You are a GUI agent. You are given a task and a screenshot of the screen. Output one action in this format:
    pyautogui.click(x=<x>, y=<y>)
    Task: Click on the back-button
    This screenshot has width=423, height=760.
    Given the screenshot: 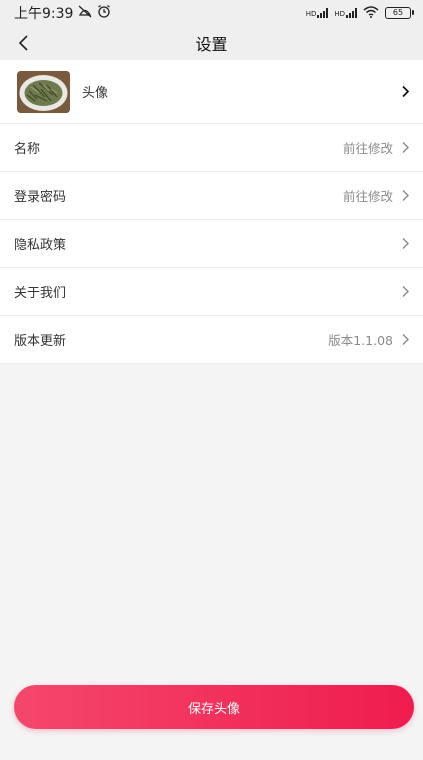 What is the action you would take?
    pyautogui.click(x=23, y=43)
    